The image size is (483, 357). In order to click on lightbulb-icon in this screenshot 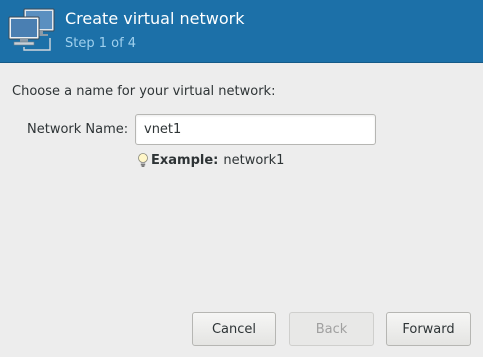, I will do `click(143, 160)`.